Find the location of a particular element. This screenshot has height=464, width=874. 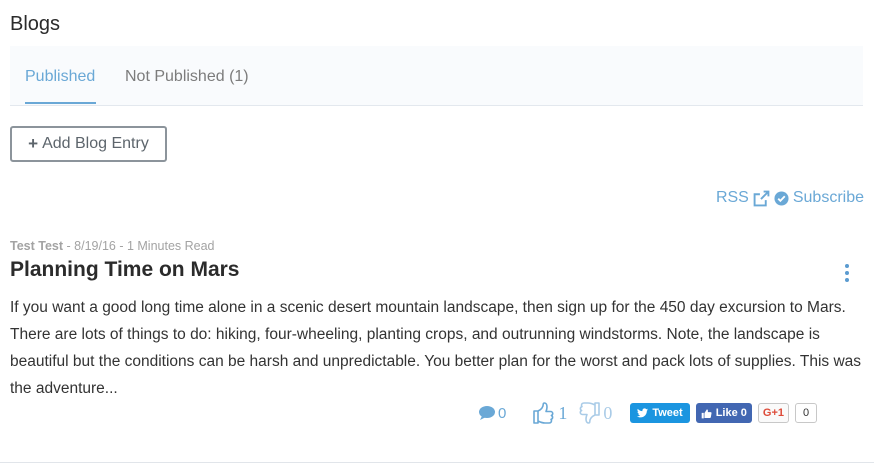

plus-icon: + is located at coordinates (33, 143).